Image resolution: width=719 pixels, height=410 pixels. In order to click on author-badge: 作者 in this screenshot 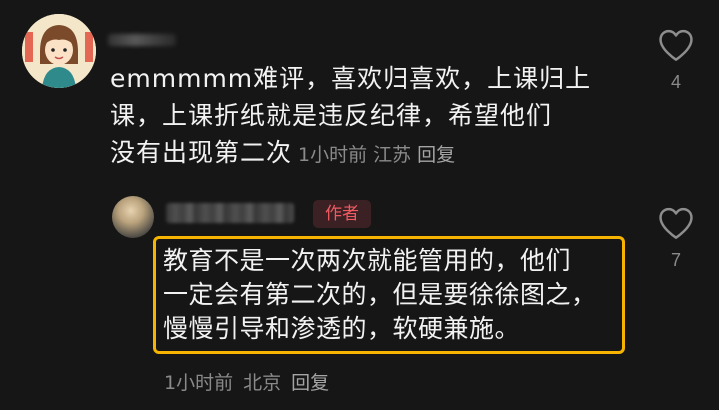, I will do `click(342, 214)`.